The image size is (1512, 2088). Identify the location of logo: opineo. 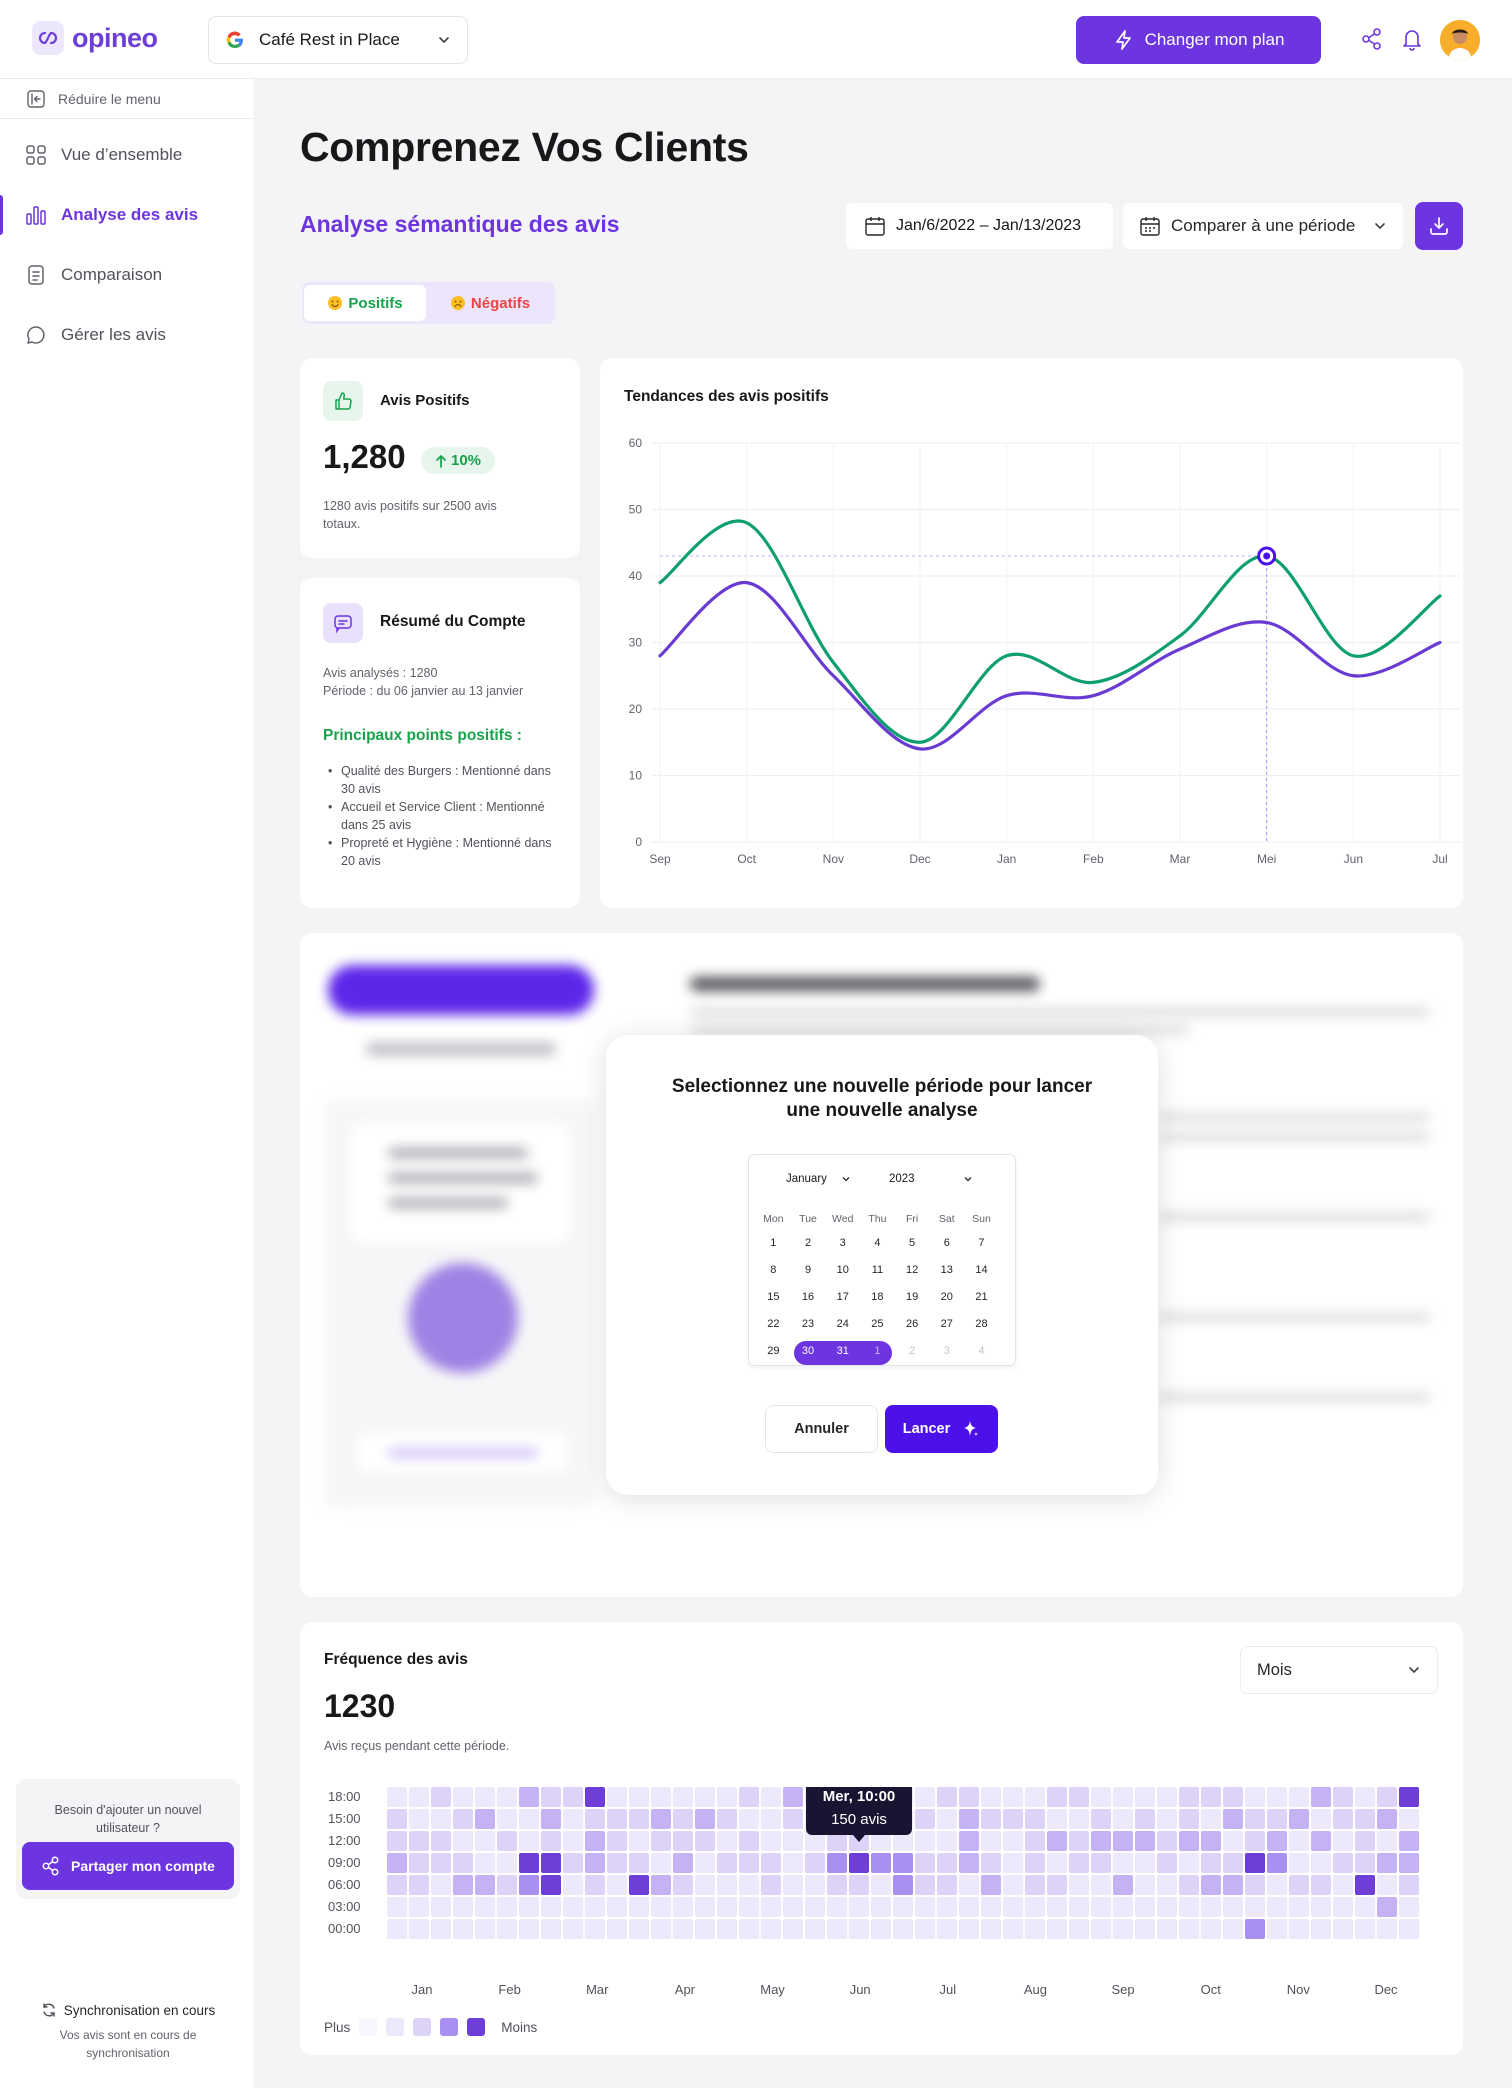
(95, 38).